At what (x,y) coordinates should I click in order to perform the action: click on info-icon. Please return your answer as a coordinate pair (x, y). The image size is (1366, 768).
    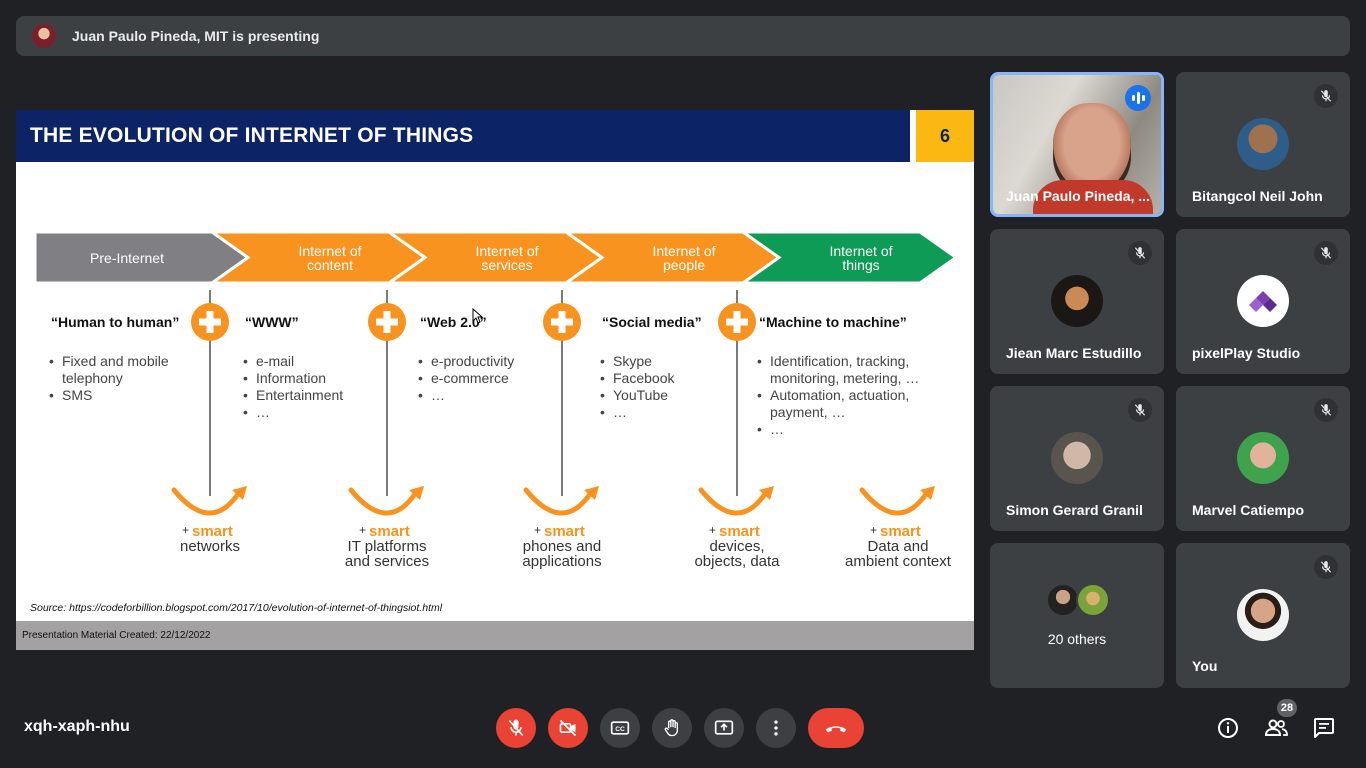
    Looking at the image, I should click on (1228, 728).